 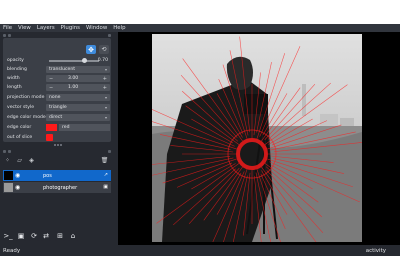 I want to click on blending-label: blending, so click(x=17, y=69).